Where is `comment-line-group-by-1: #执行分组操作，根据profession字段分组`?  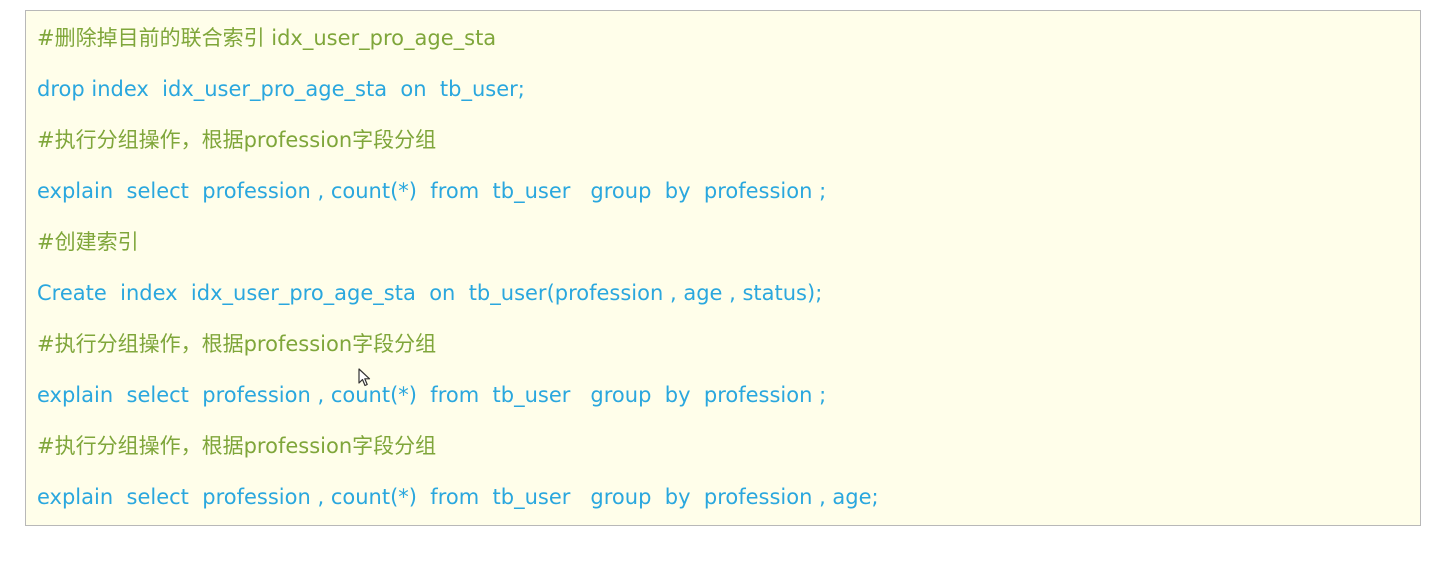
comment-line-group-by-1: #执行分组操作，根据profession字段分组 is located at coordinates (237, 140).